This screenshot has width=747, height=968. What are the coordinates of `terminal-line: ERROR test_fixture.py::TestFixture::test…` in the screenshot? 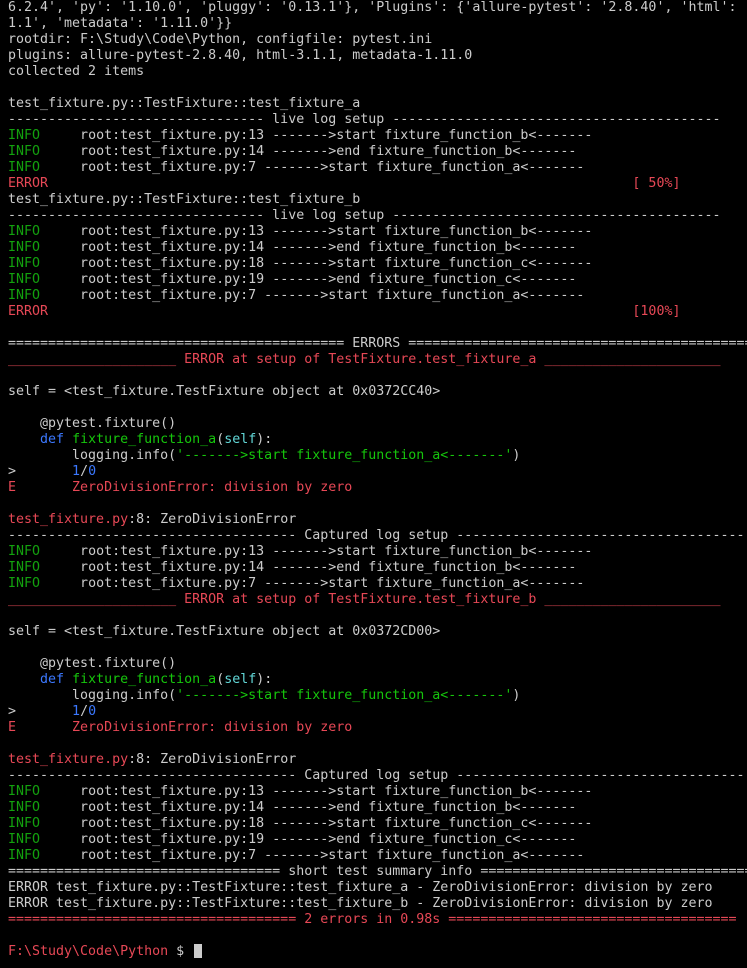 It's located at (377, 904).